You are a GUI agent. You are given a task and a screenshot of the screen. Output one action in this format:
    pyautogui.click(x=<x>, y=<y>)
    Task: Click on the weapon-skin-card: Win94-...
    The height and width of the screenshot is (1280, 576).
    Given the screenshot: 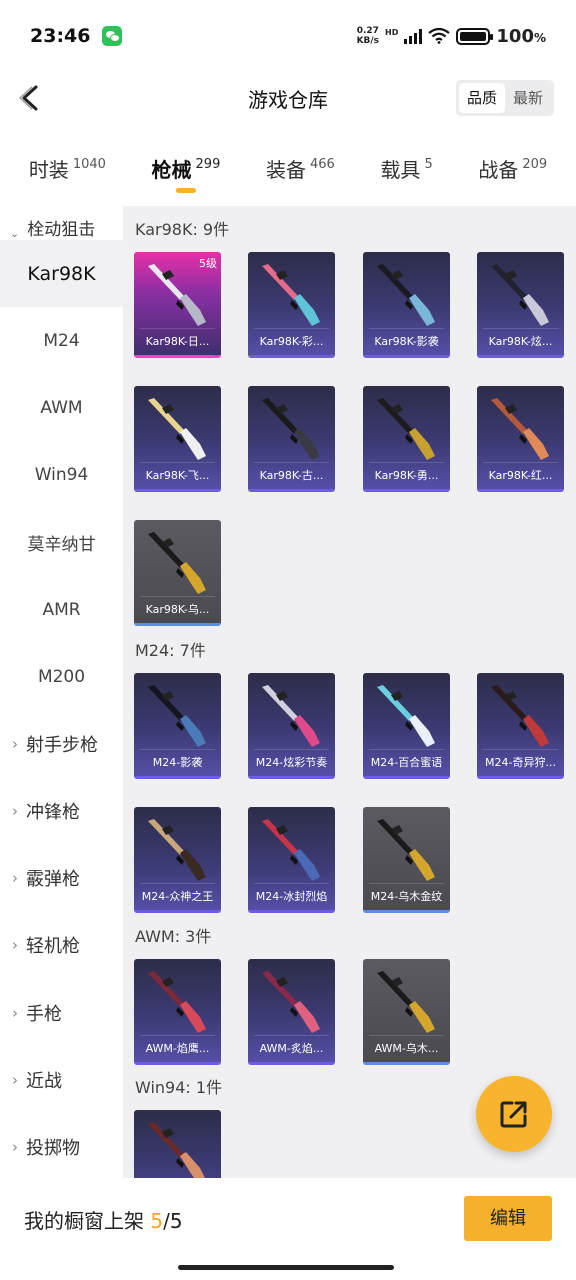 What is the action you would take?
    pyautogui.click(x=177, y=1144)
    